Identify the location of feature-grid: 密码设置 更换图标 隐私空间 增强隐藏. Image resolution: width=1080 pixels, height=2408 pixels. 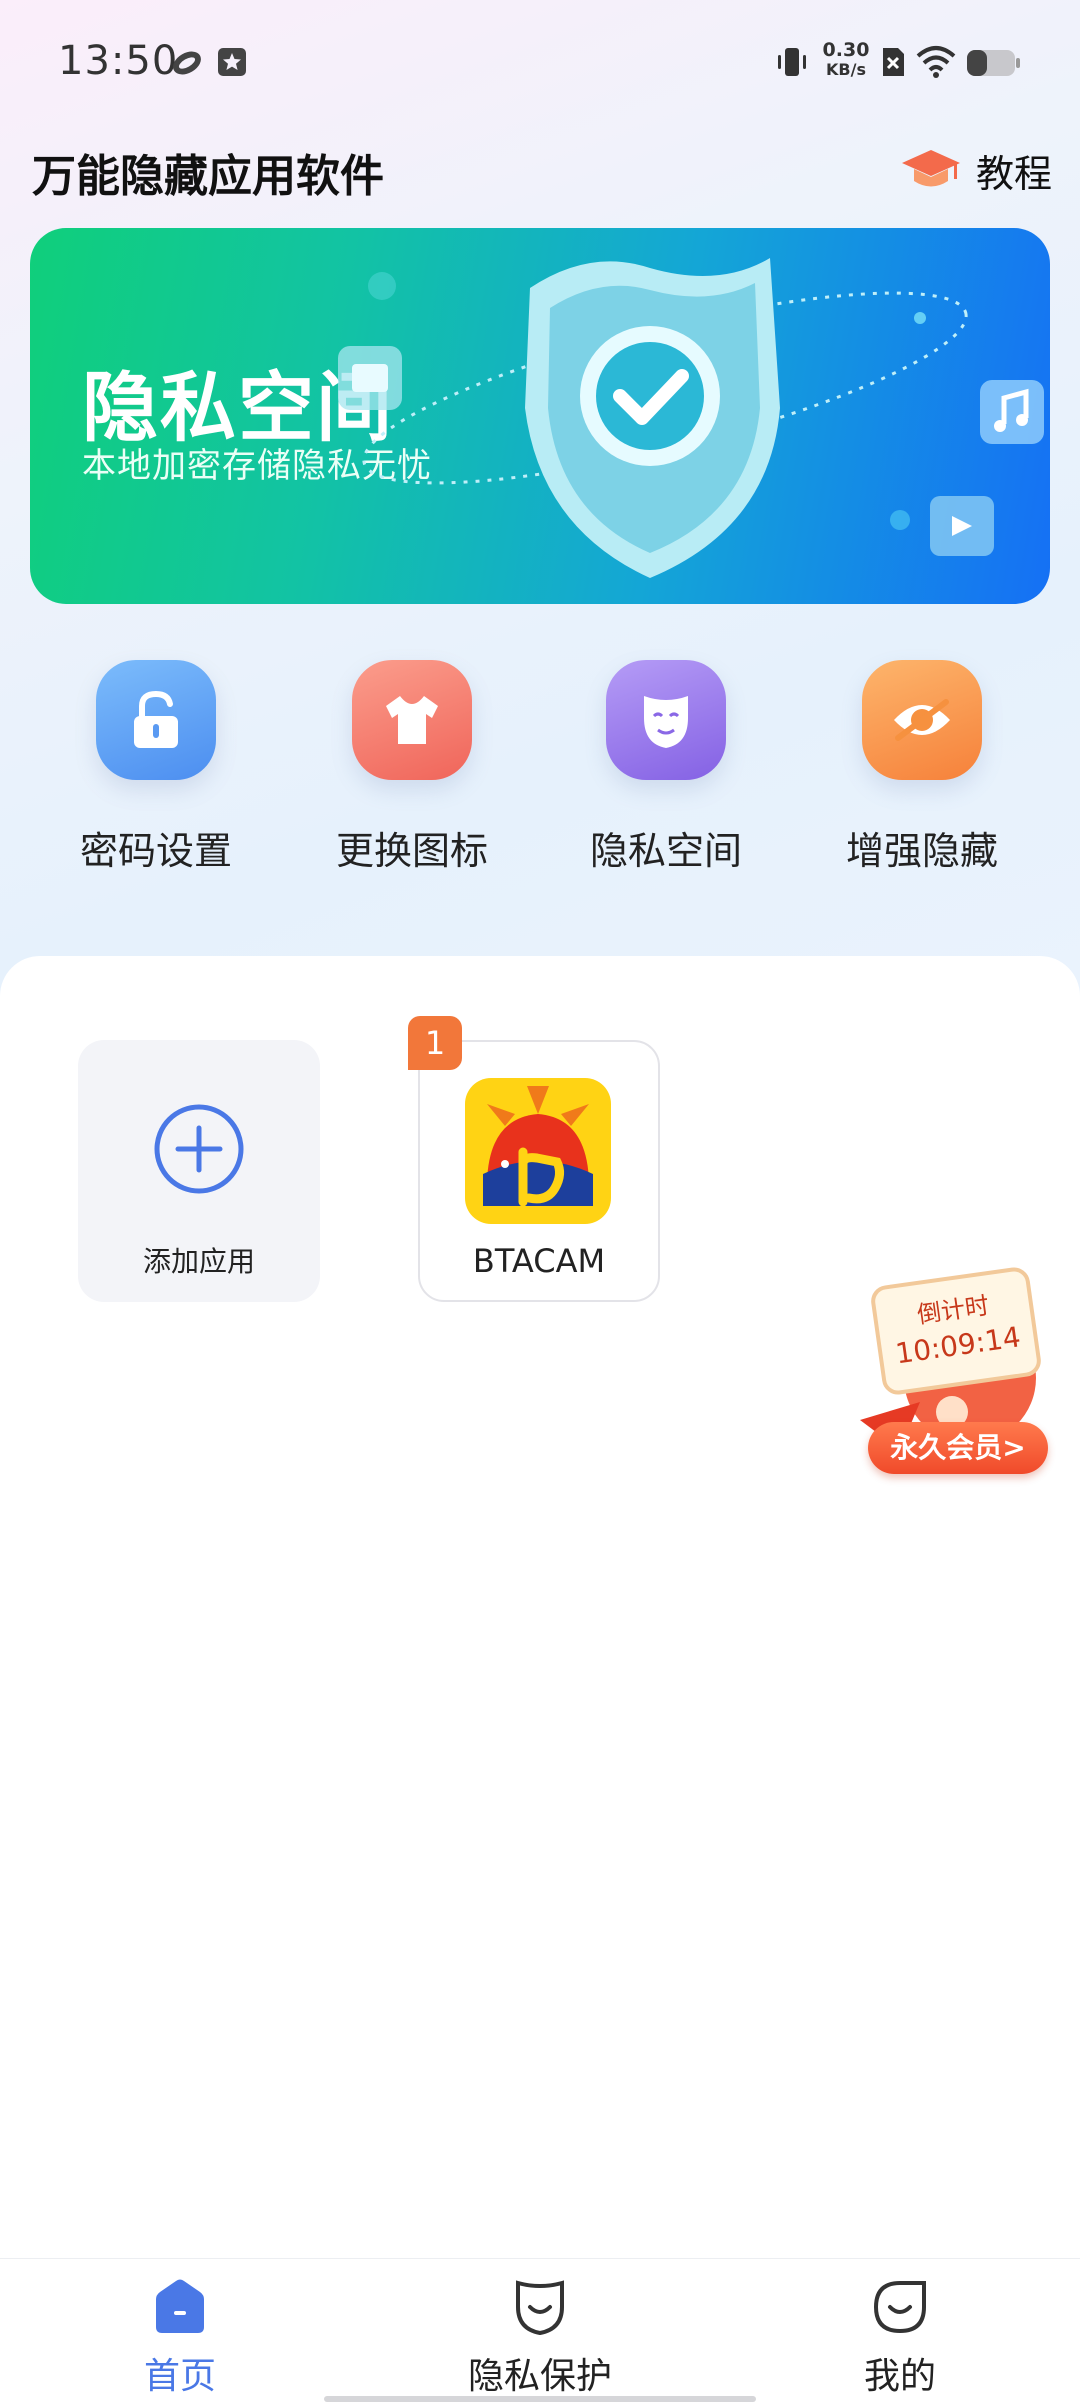
(540, 770).